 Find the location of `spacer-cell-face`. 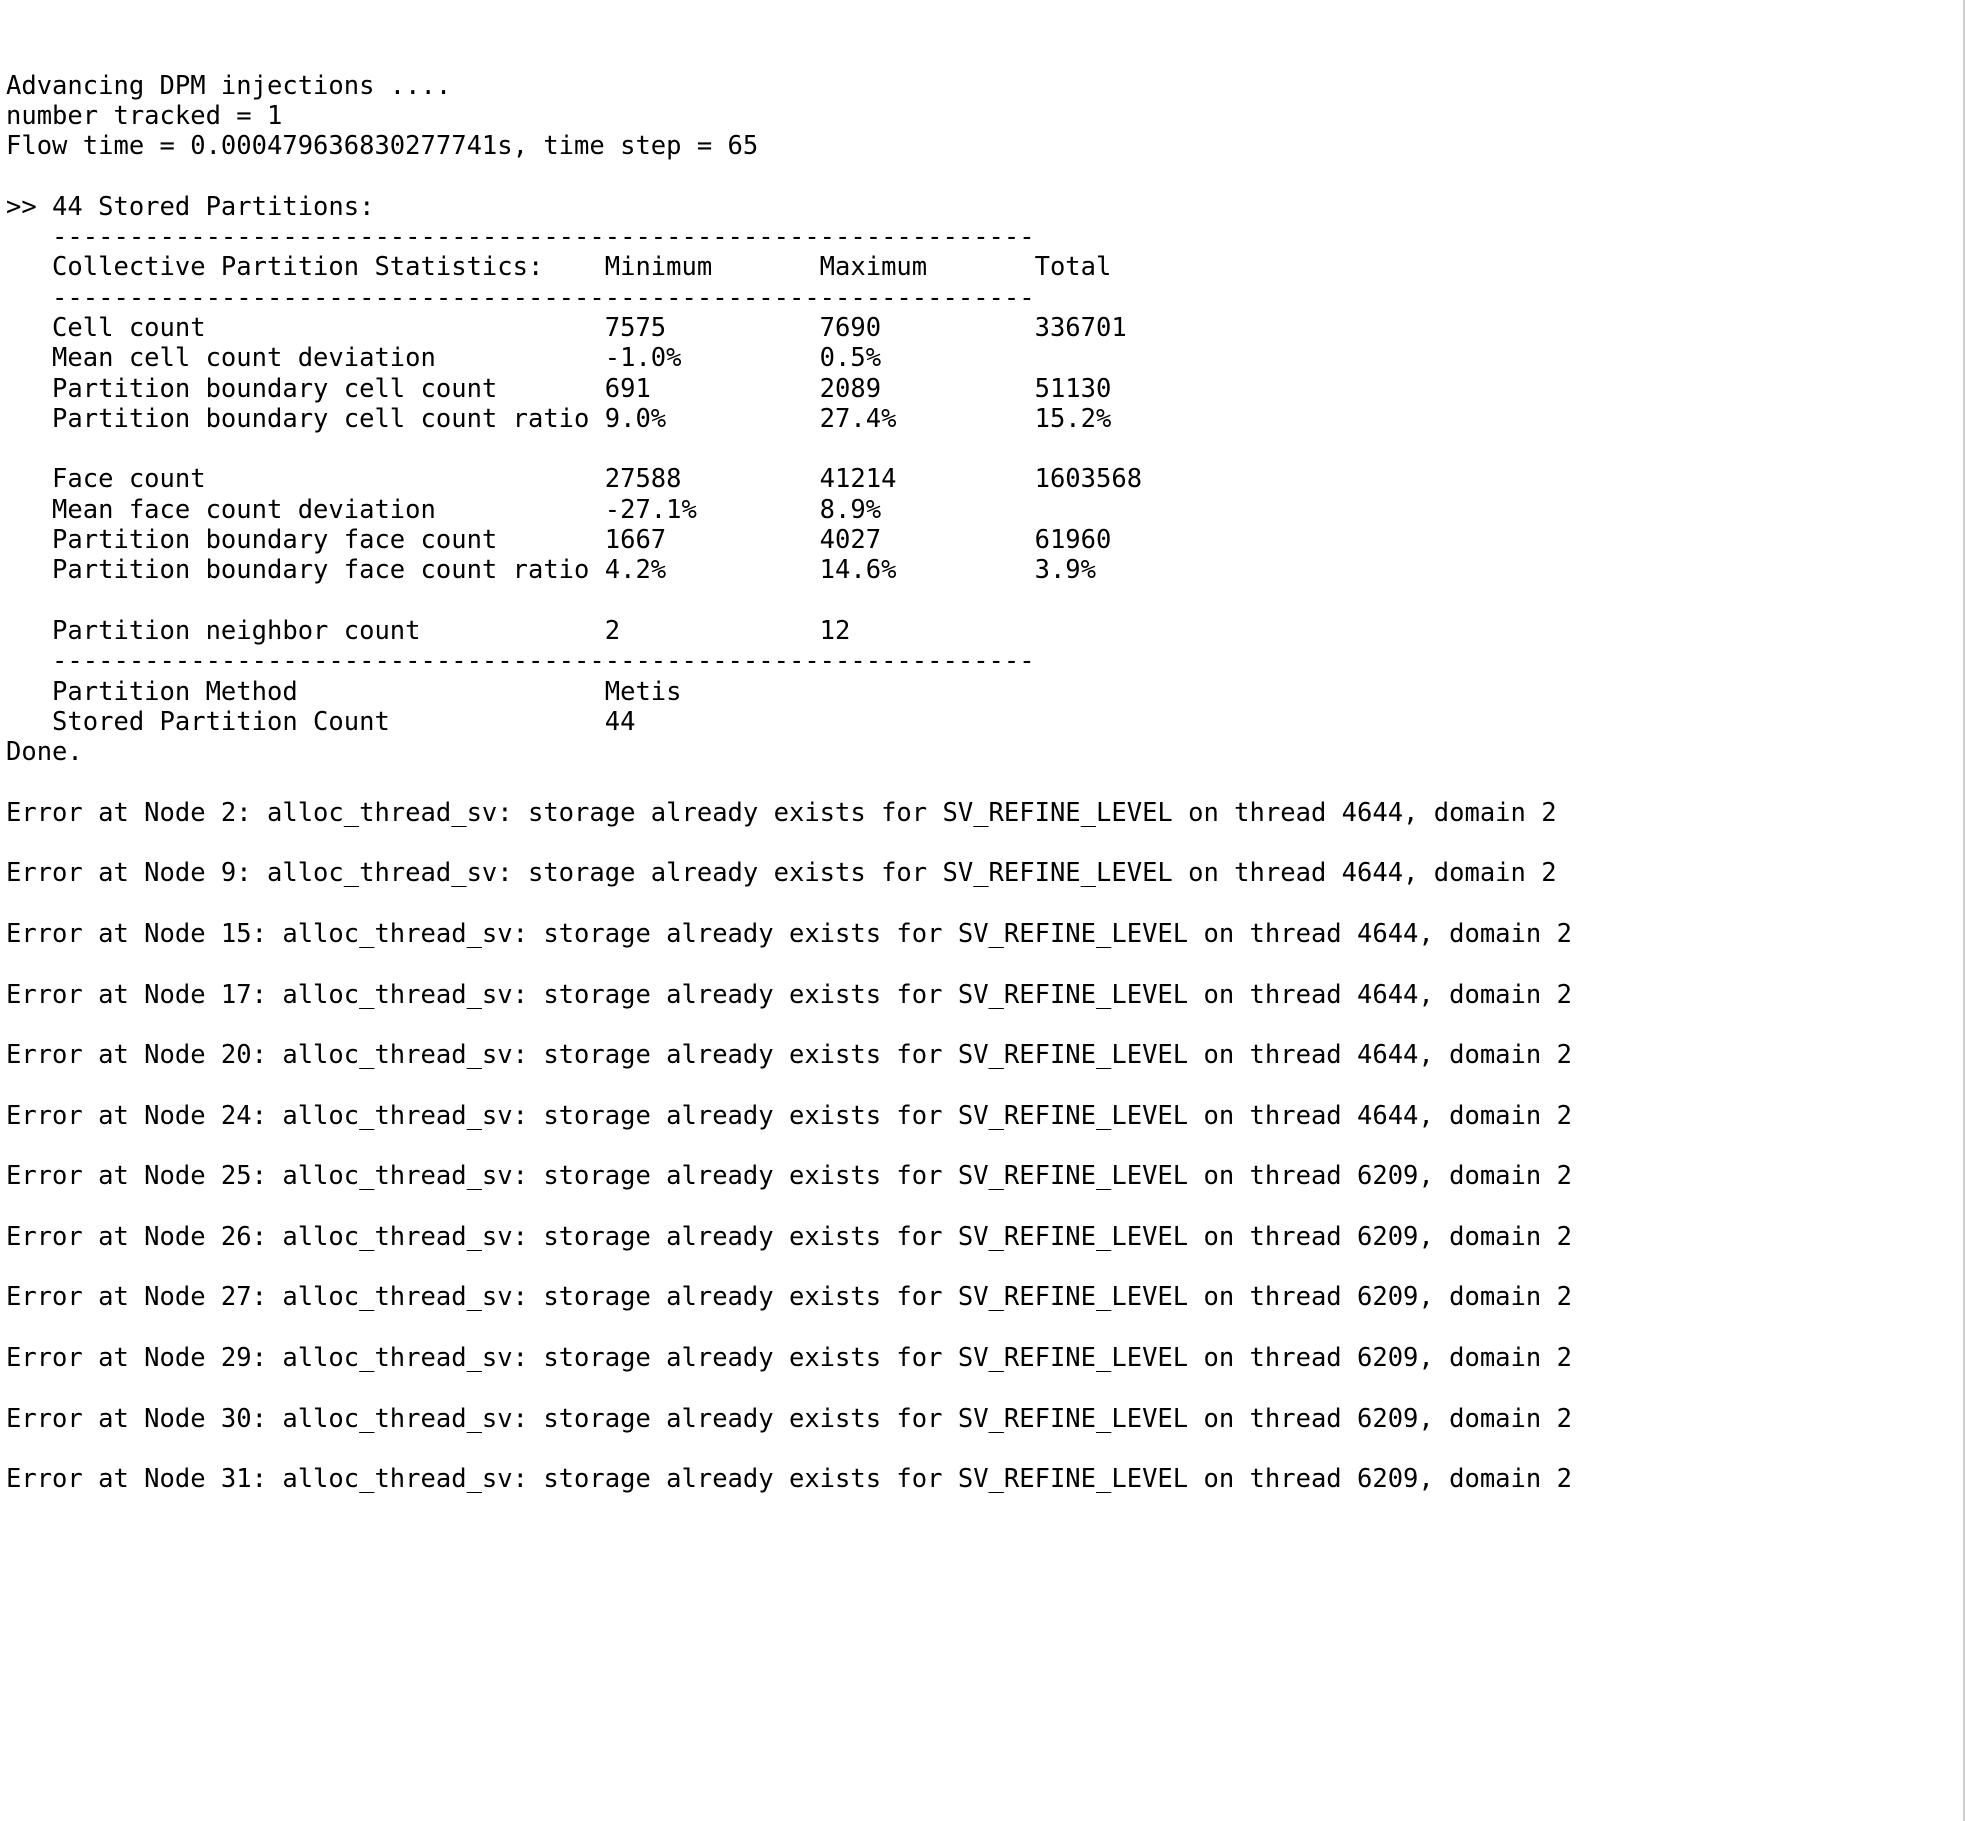

spacer-cell-face is located at coordinates (985, 449).